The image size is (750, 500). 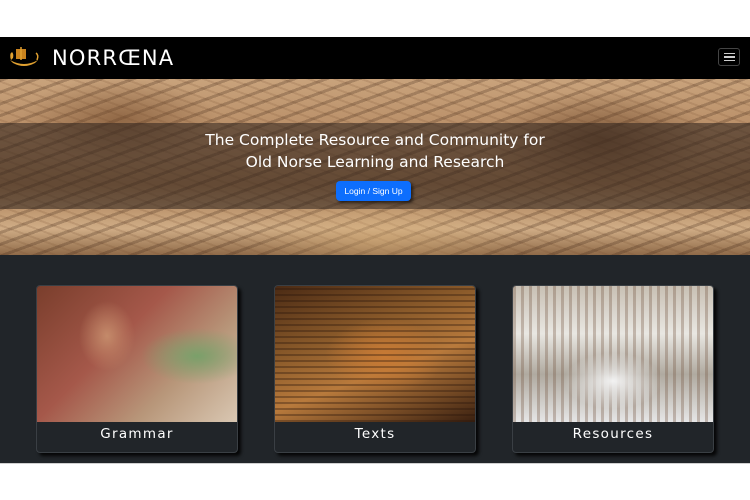 What do you see at coordinates (373, 191) in the screenshot?
I see `login-signup-button: Login / Sign Up` at bounding box center [373, 191].